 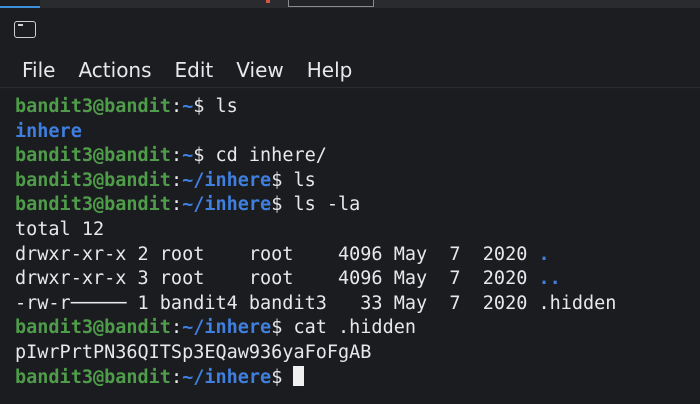 What do you see at coordinates (277, 279) in the screenshot?
I see `listing-entry: drwxr-xr-x 3 root root 4096 May 7 2020` at bounding box center [277, 279].